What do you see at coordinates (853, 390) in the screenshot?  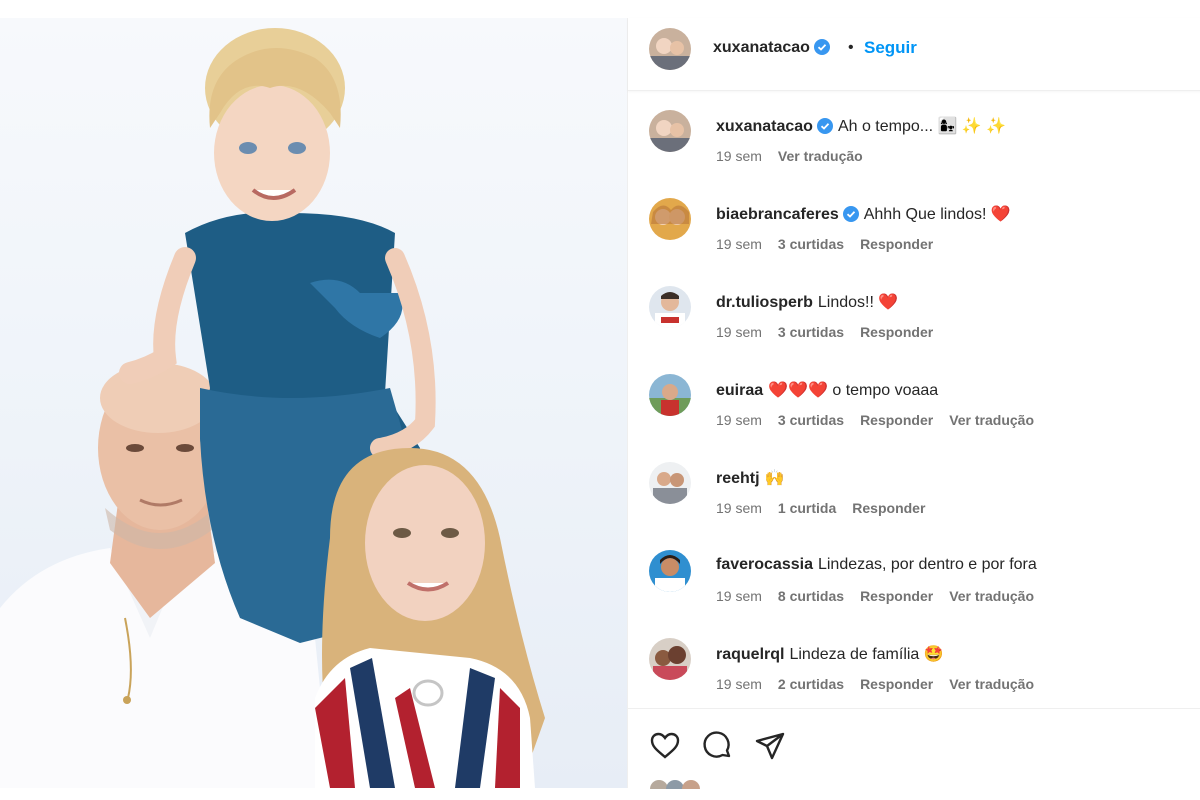 I see `comment-text: ❤️❤️❤️ o tempo voaaa` at bounding box center [853, 390].